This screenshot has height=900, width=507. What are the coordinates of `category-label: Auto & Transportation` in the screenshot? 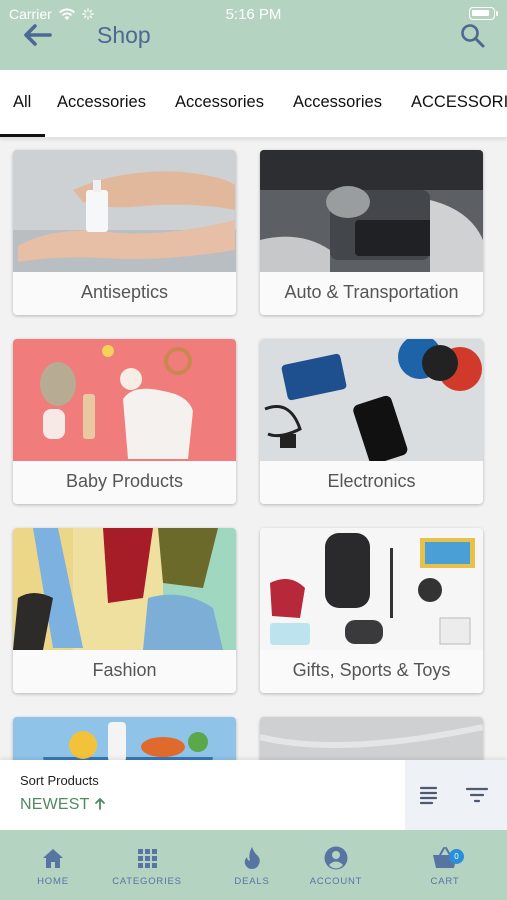 It's located at (371, 292).